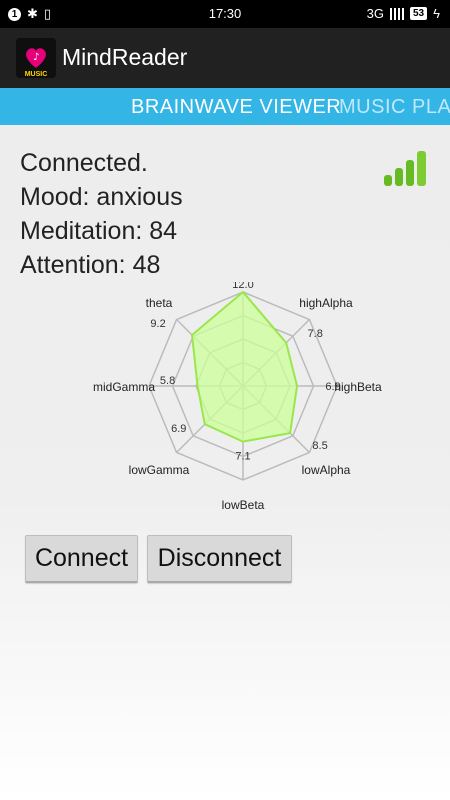 This screenshot has height=800, width=450. What do you see at coordinates (375, 13) in the screenshot?
I see `network-type: 3G` at bounding box center [375, 13].